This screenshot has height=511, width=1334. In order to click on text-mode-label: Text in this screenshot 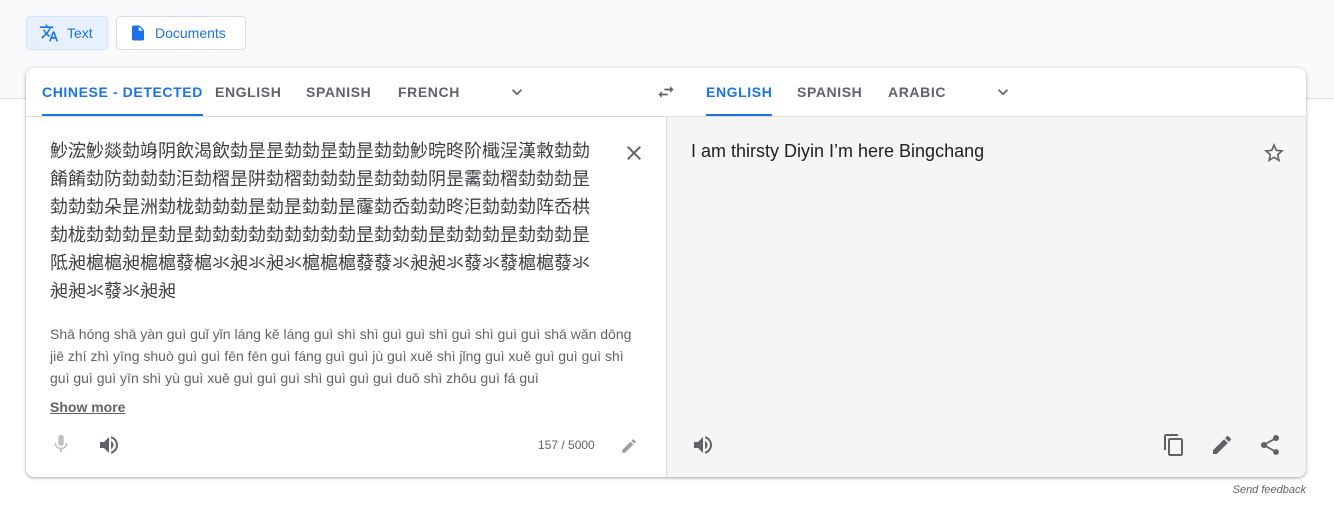, I will do `click(80, 33)`.